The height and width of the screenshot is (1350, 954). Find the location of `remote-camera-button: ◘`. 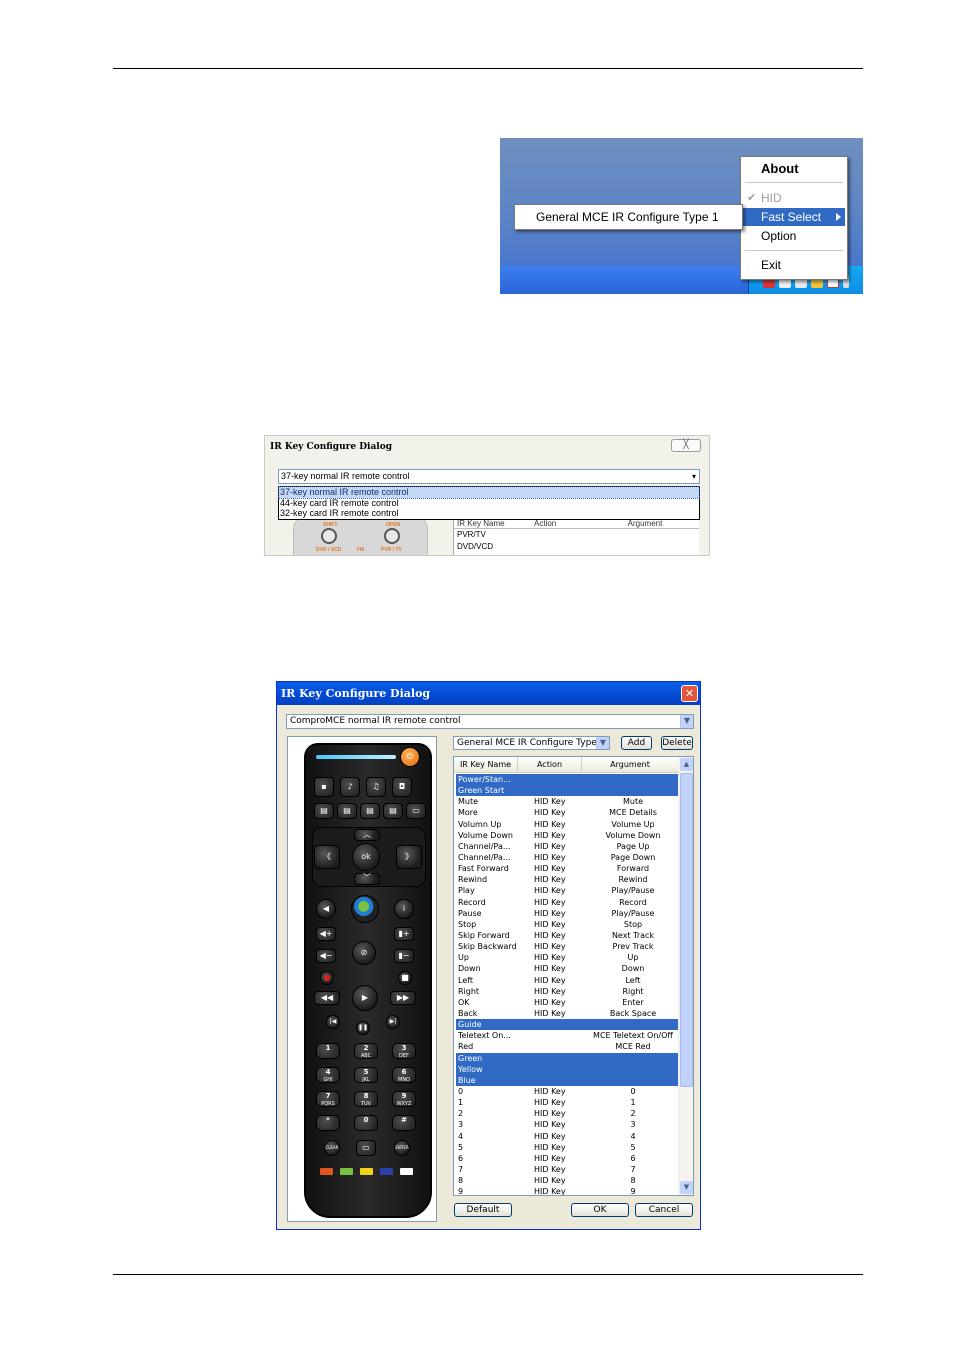

remote-camera-button: ◘ is located at coordinates (402, 787).